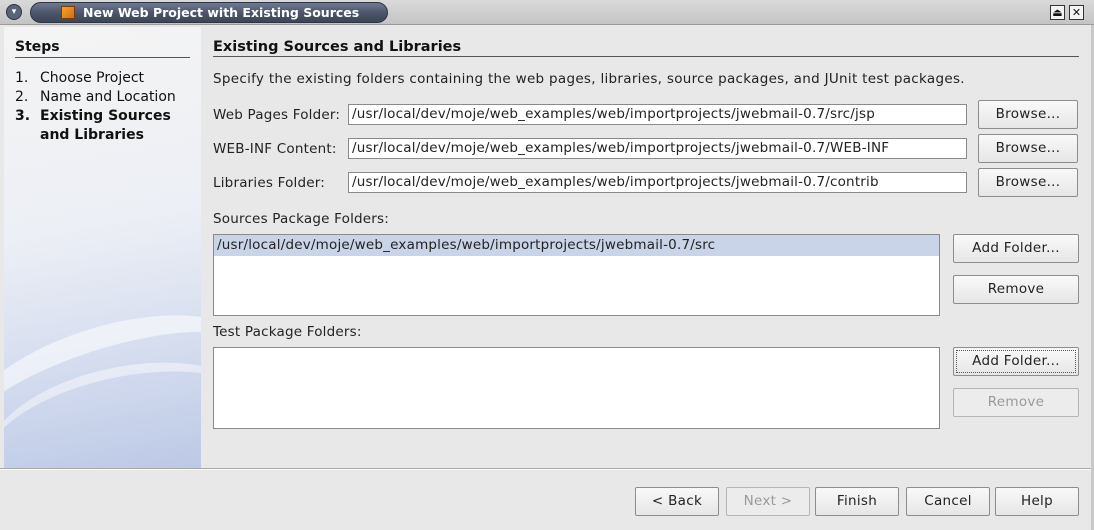 The width and height of the screenshot is (1094, 530). Describe the element at coordinates (1057, 12) in the screenshot. I see `maximize-icon: ⏏` at that location.